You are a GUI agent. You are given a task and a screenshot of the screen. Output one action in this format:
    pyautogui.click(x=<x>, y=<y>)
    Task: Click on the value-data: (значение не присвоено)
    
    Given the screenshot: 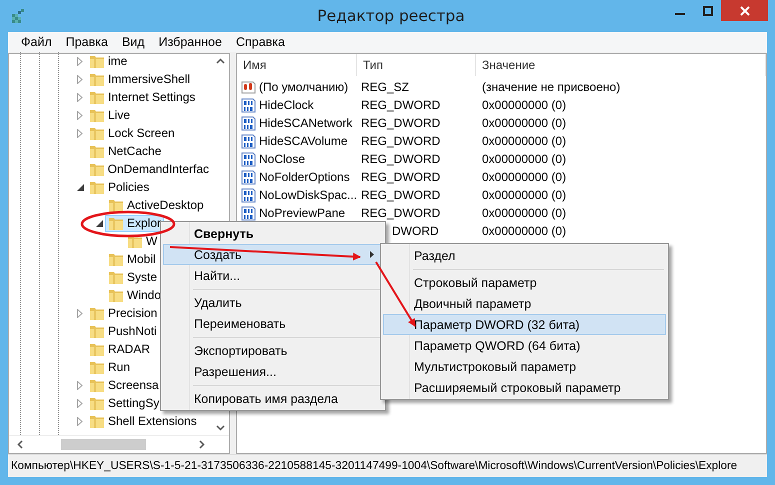 What is the action you would take?
    pyautogui.click(x=551, y=87)
    